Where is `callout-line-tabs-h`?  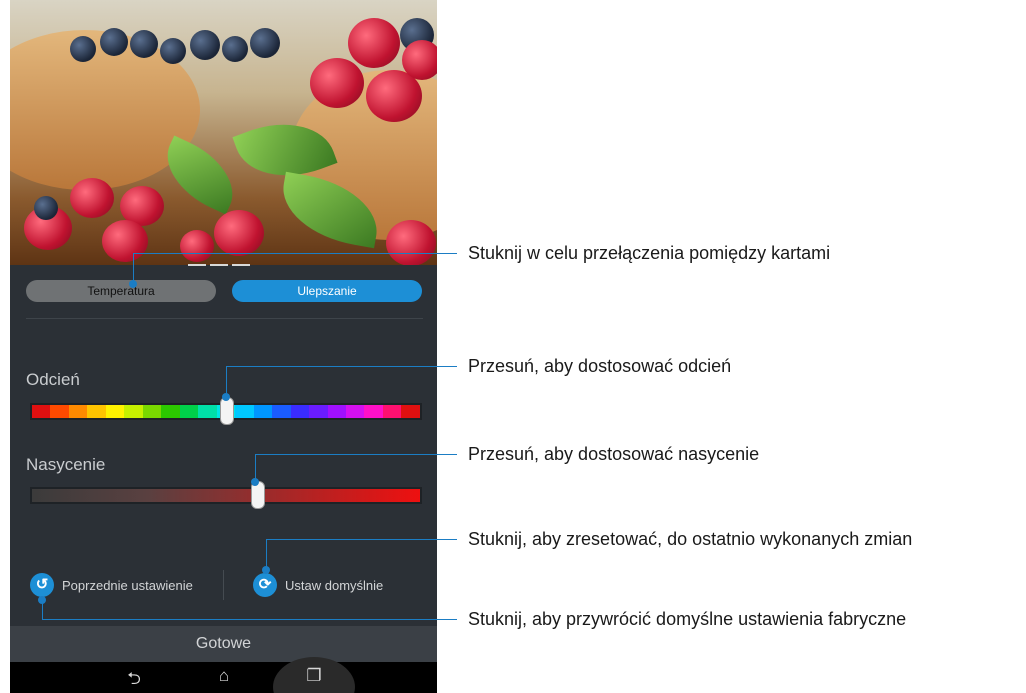 callout-line-tabs-h is located at coordinates (295, 253).